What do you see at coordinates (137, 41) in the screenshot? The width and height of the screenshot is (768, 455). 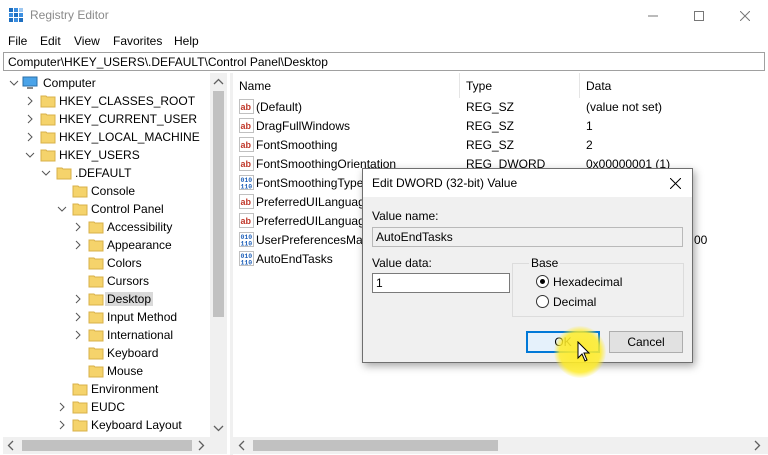 I see `menu-favorites: Favorites` at bounding box center [137, 41].